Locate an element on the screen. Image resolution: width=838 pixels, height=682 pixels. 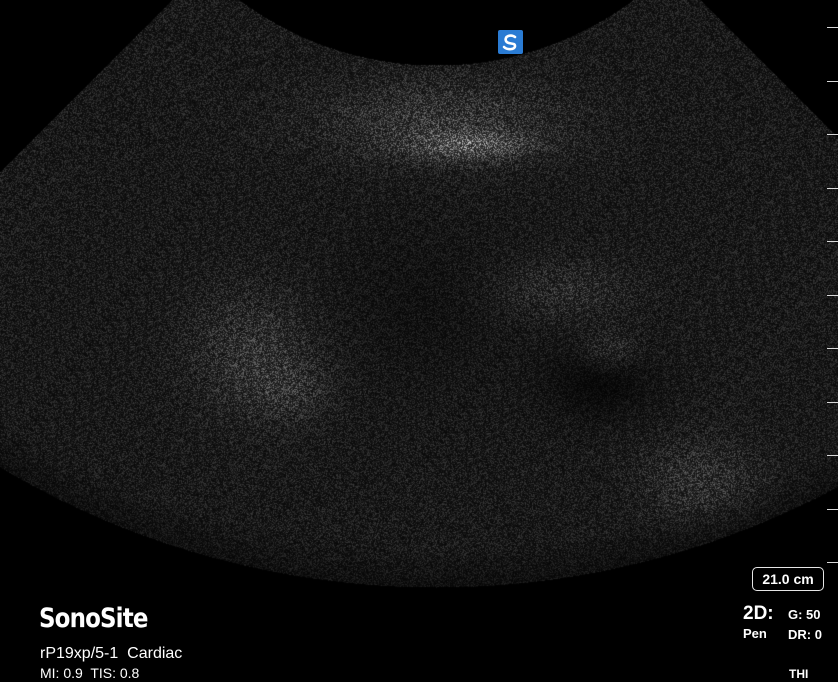
depth-scale is located at coordinates (832, 341).